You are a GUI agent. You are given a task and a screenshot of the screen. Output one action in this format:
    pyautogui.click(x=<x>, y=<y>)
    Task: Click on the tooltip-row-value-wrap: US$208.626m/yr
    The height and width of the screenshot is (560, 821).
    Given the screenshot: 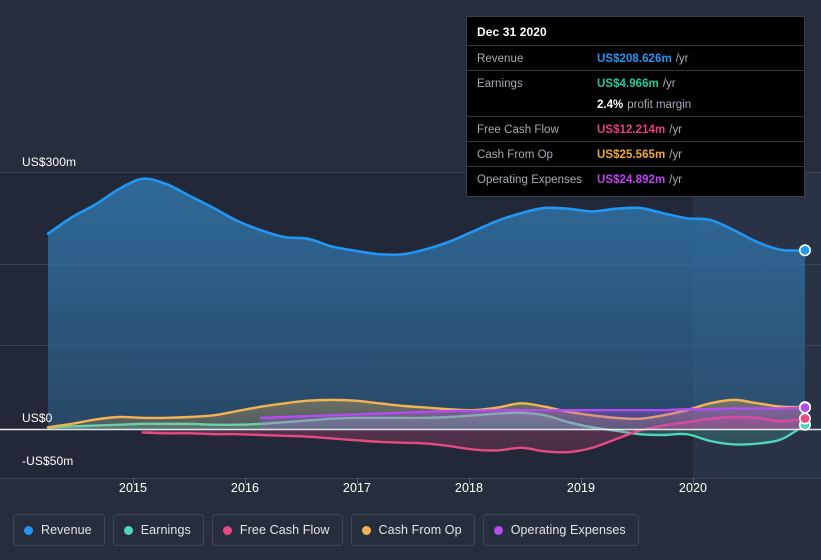 What is the action you would take?
    pyautogui.click(x=643, y=58)
    